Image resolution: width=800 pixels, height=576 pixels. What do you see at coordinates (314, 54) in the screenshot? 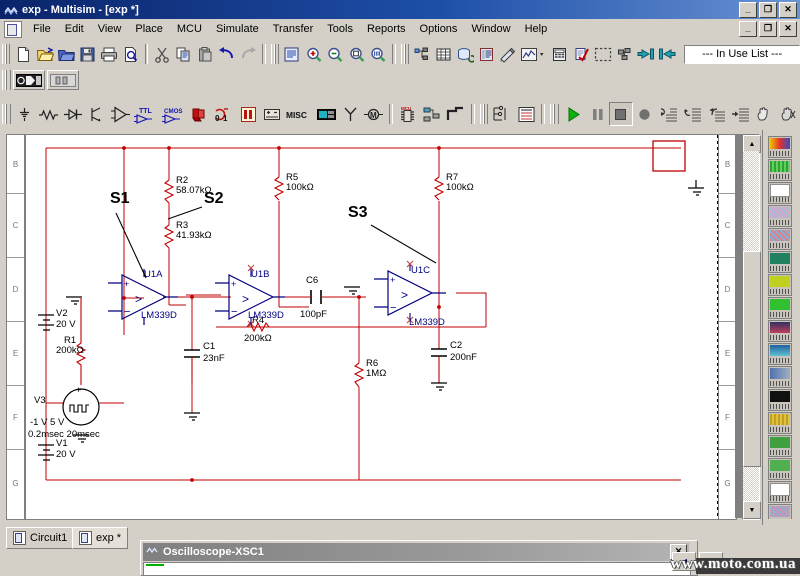
I see `zoom-in-icon` at bounding box center [314, 54].